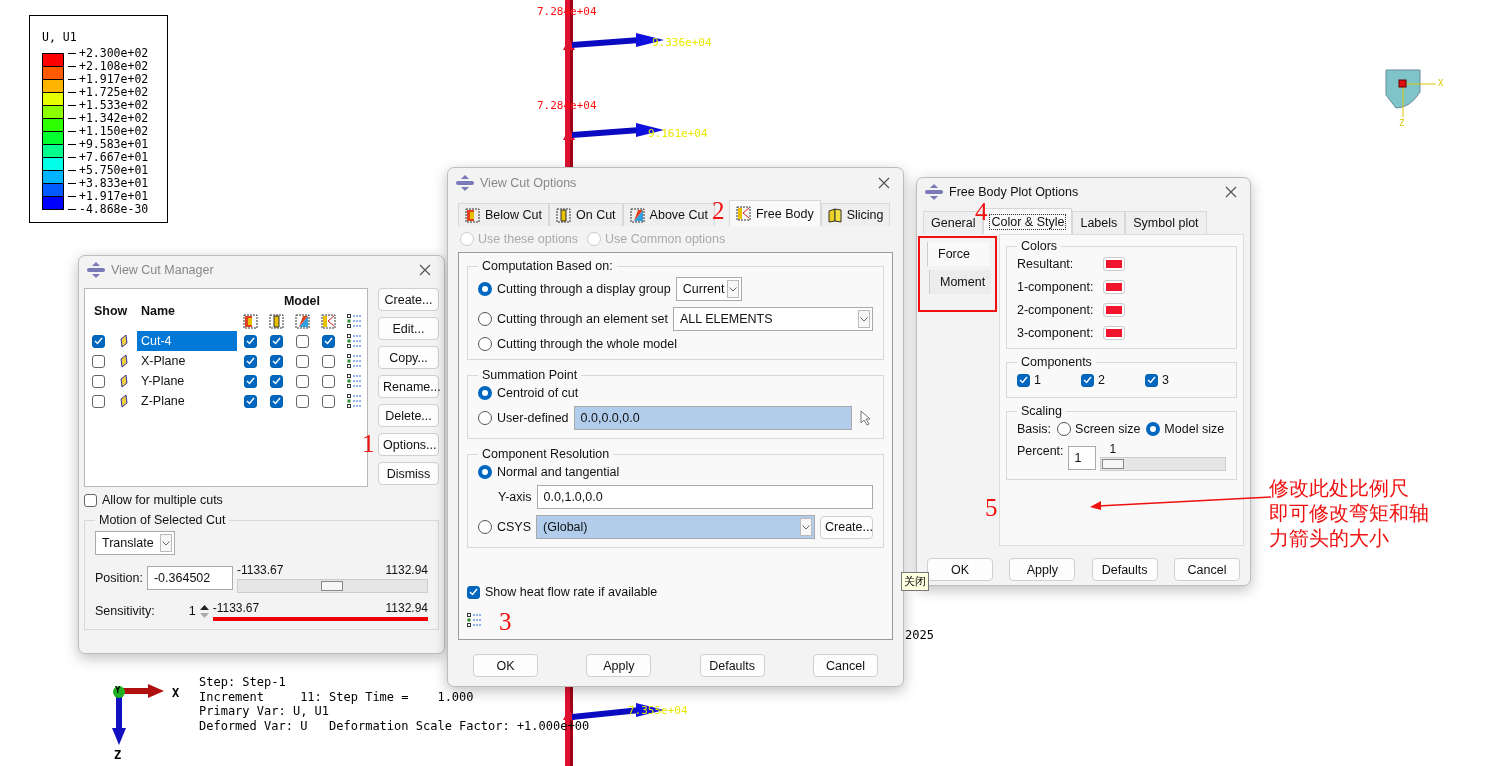 Image resolution: width=1489 pixels, height=766 pixels. I want to click on close-icon, so click(425, 270).